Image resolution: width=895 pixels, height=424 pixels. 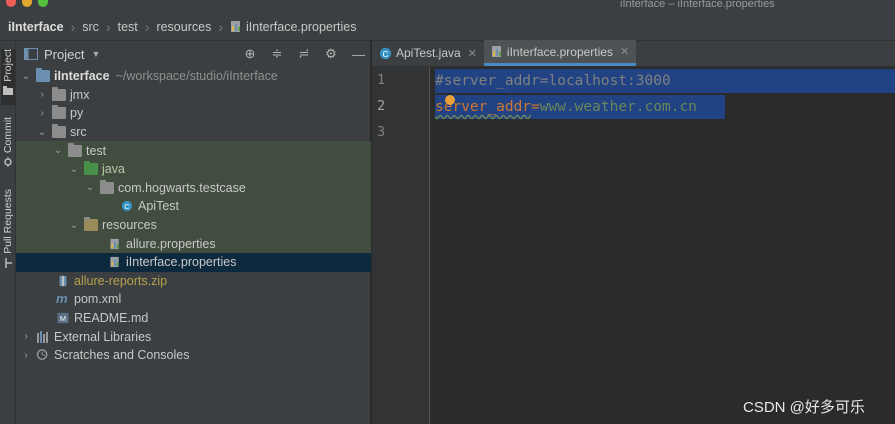 I want to click on project-view-title: Project, so click(x=64, y=54).